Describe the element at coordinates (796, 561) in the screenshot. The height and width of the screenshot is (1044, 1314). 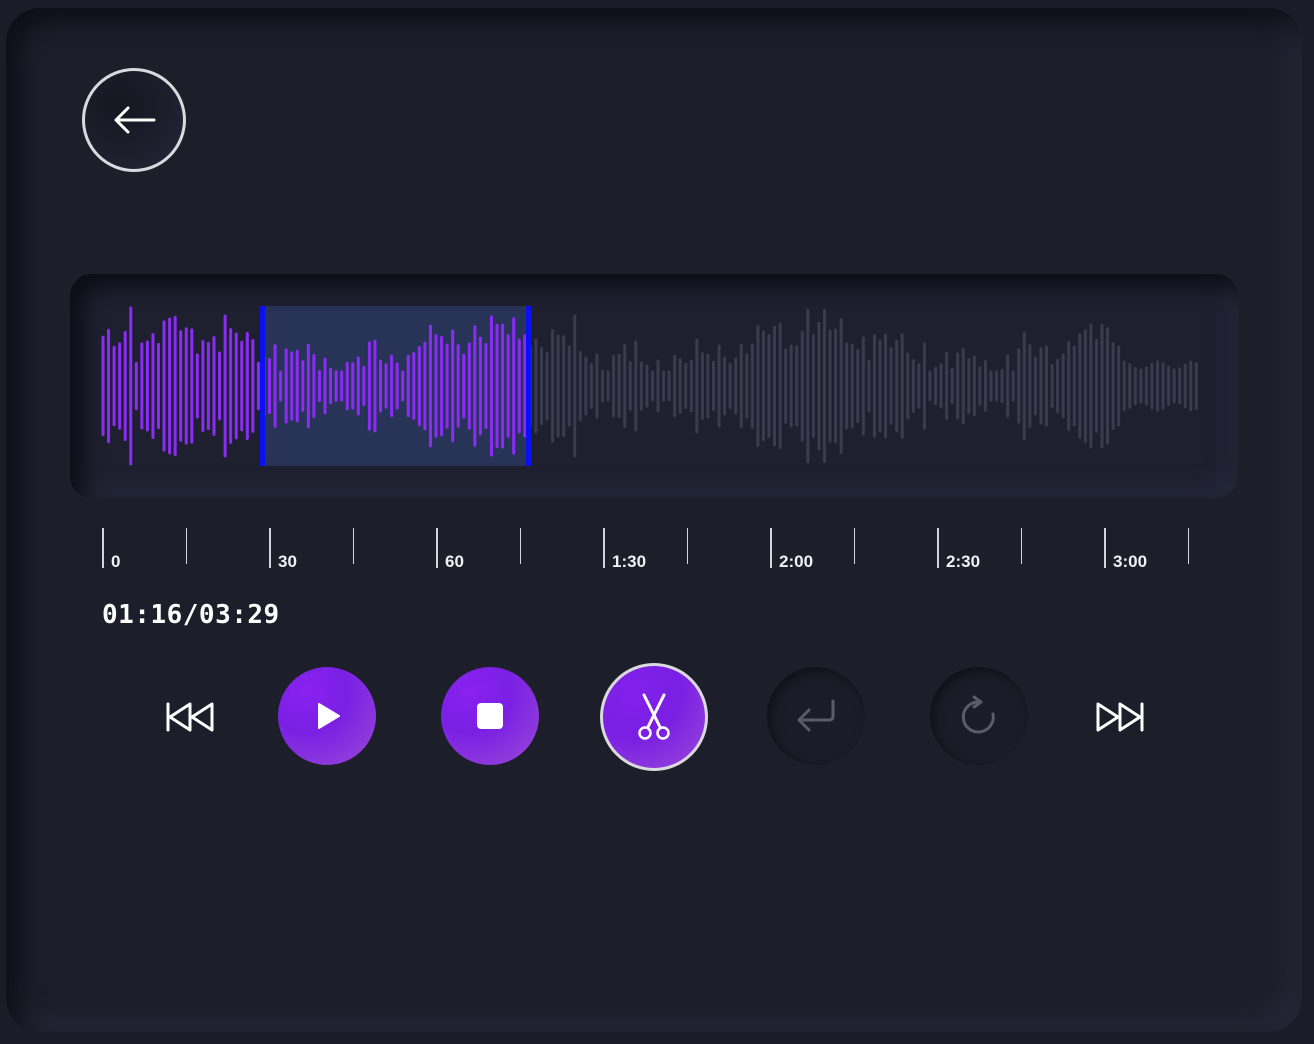
I see `timeline-label: 2:00` at that location.